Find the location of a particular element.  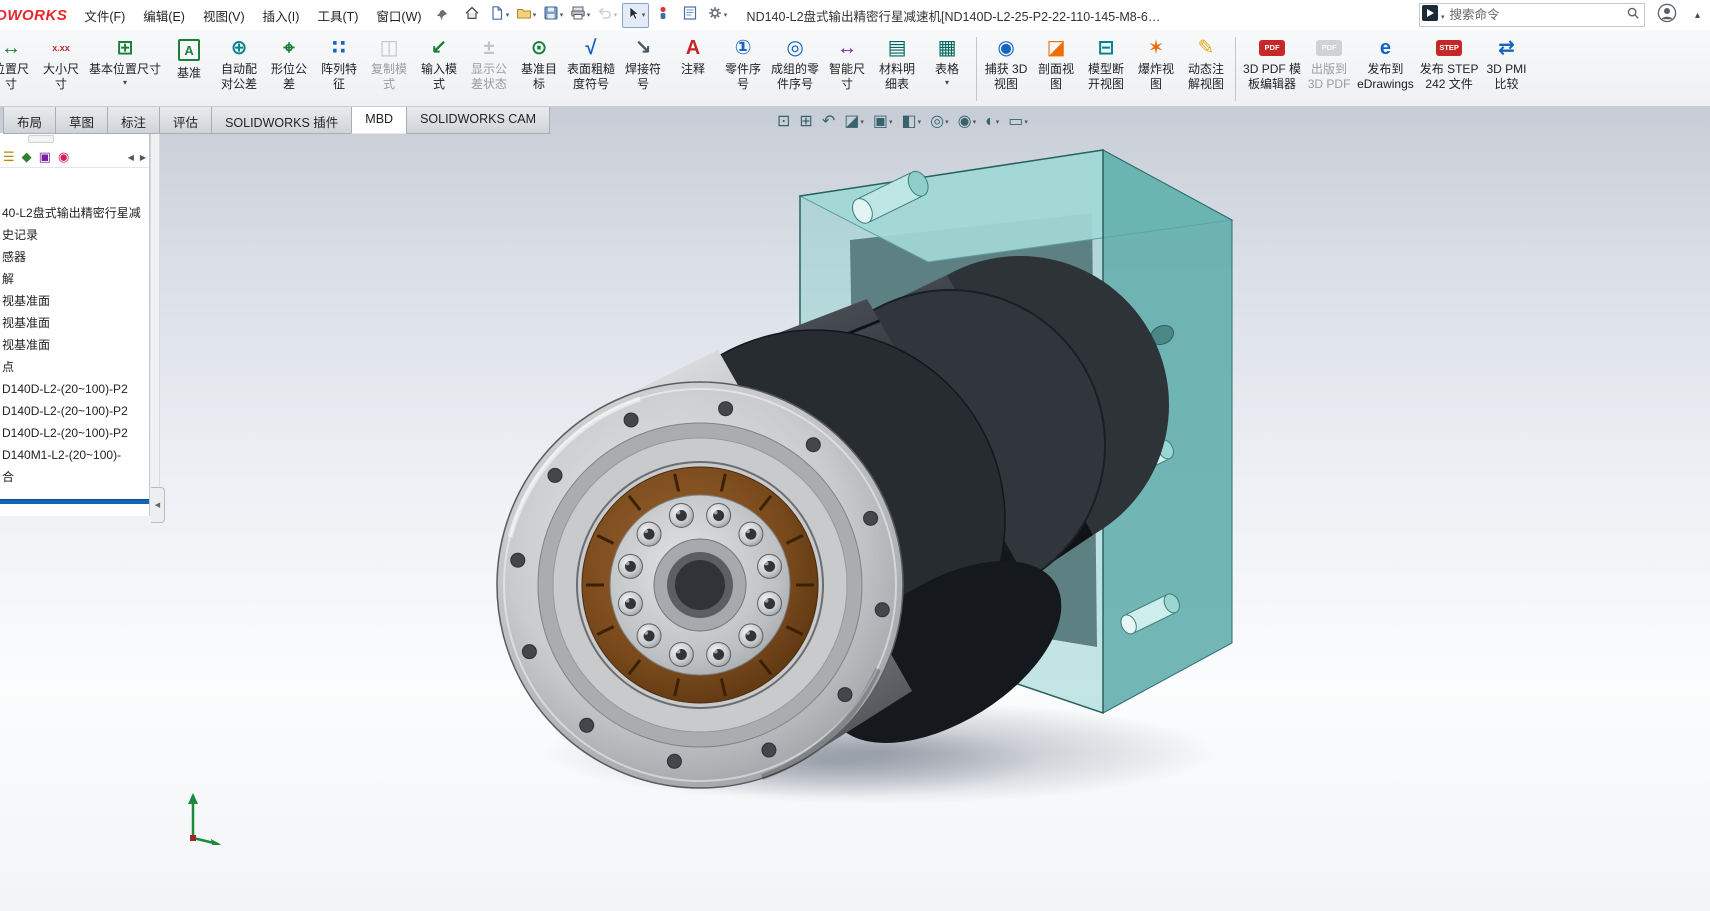

rollback-bar is located at coordinates (74, 501).